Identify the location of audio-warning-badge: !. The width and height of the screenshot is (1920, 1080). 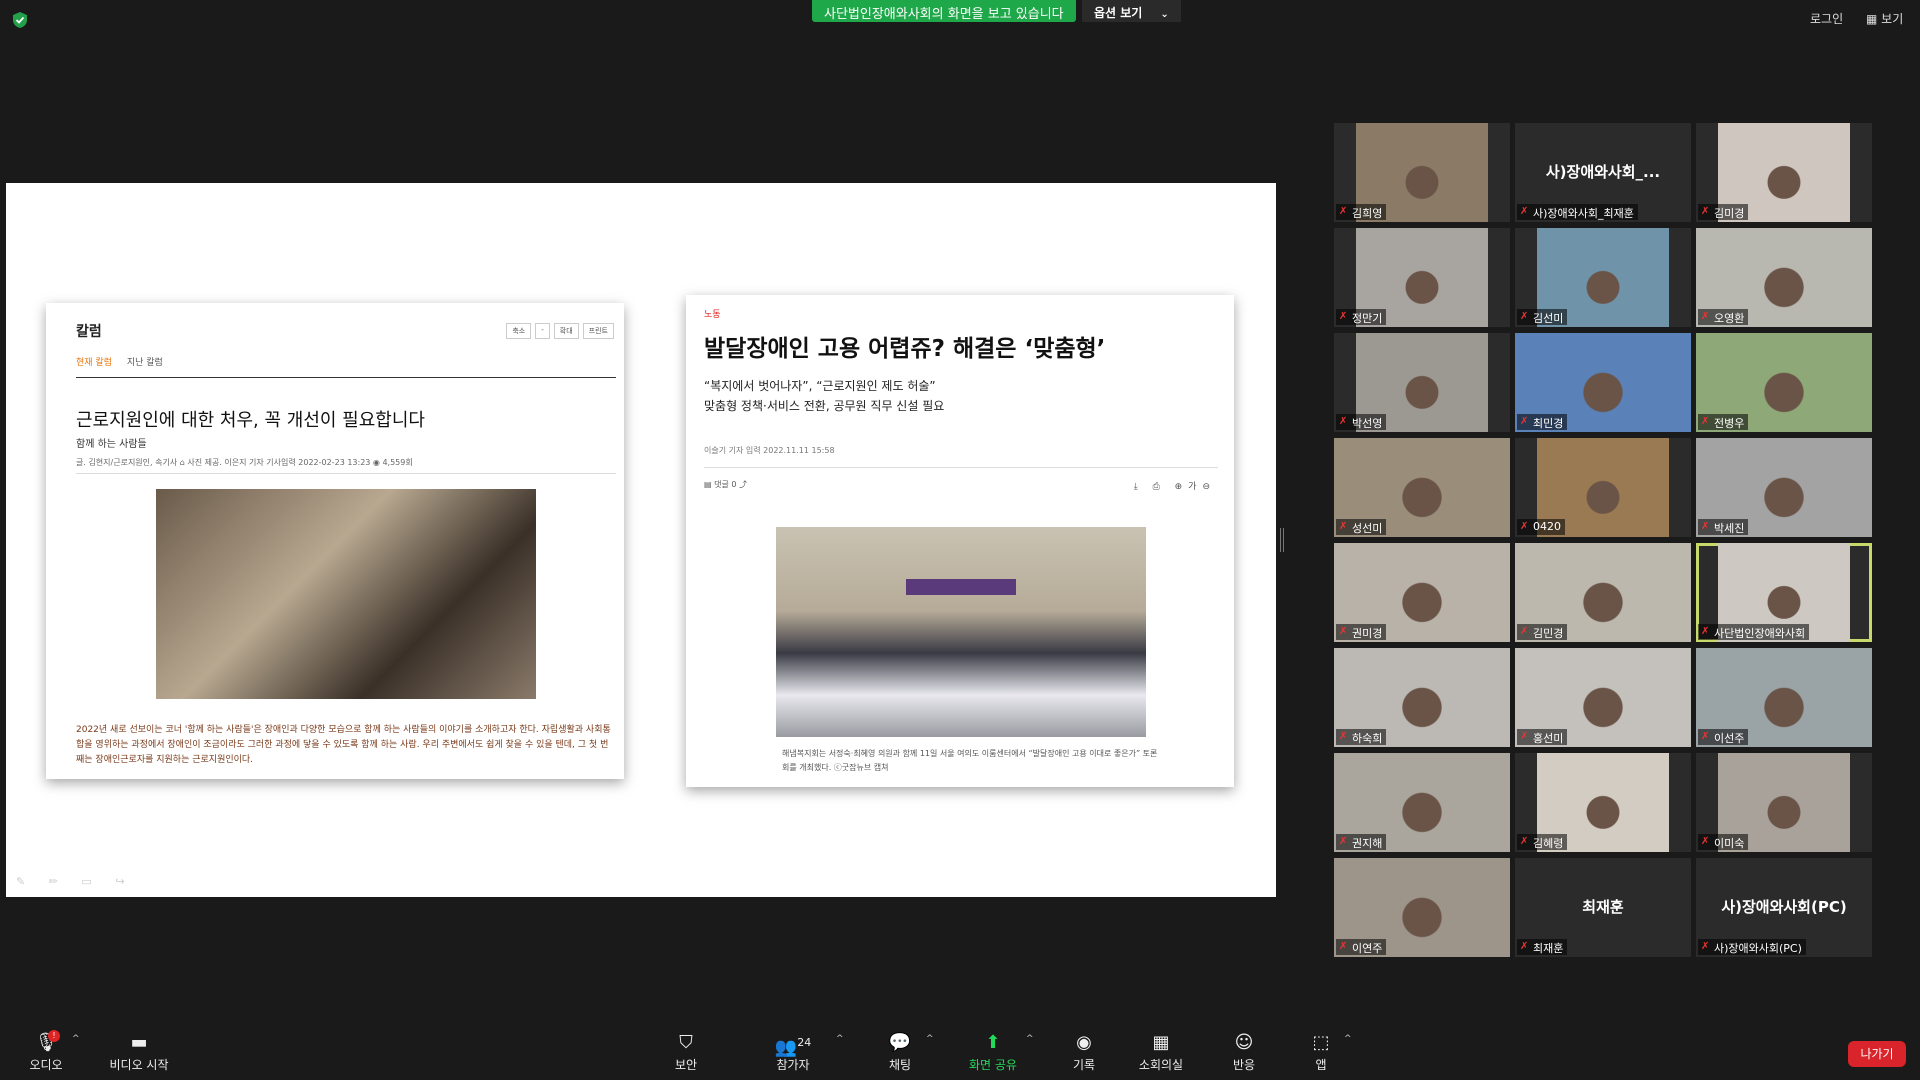
(54, 1036).